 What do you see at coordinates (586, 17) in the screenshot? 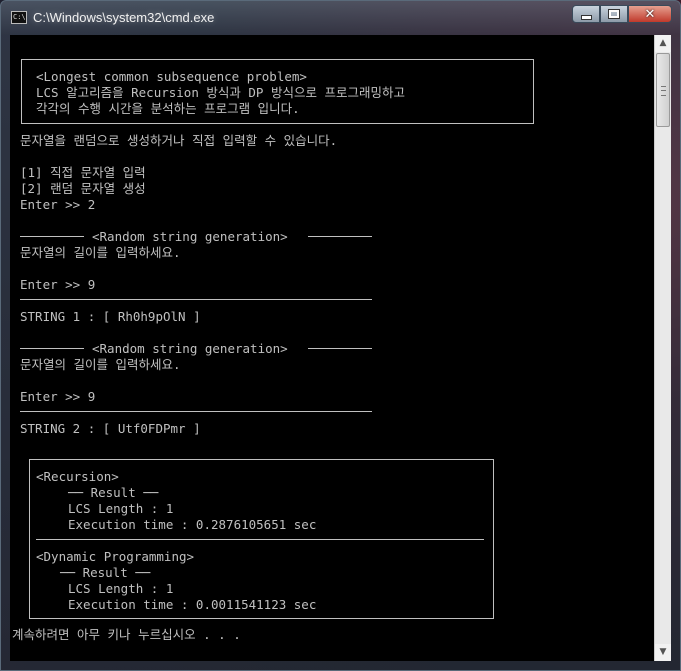
I see `minimize-icon` at bounding box center [586, 17].